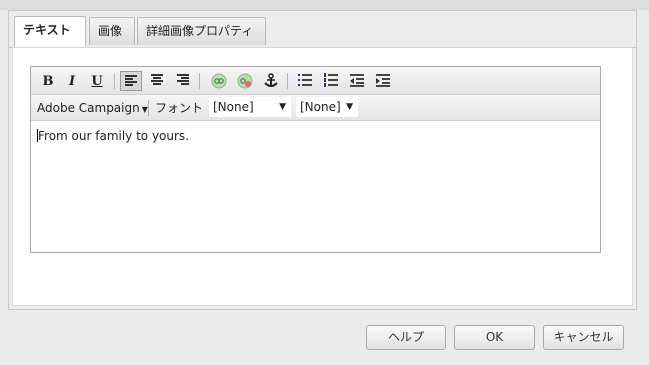 Image resolution: width=649 pixels, height=365 pixels. What do you see at coordinates (233, 107) in the screenshot?
I see `font-select-value: [None]` at bounding box center [233, 107].